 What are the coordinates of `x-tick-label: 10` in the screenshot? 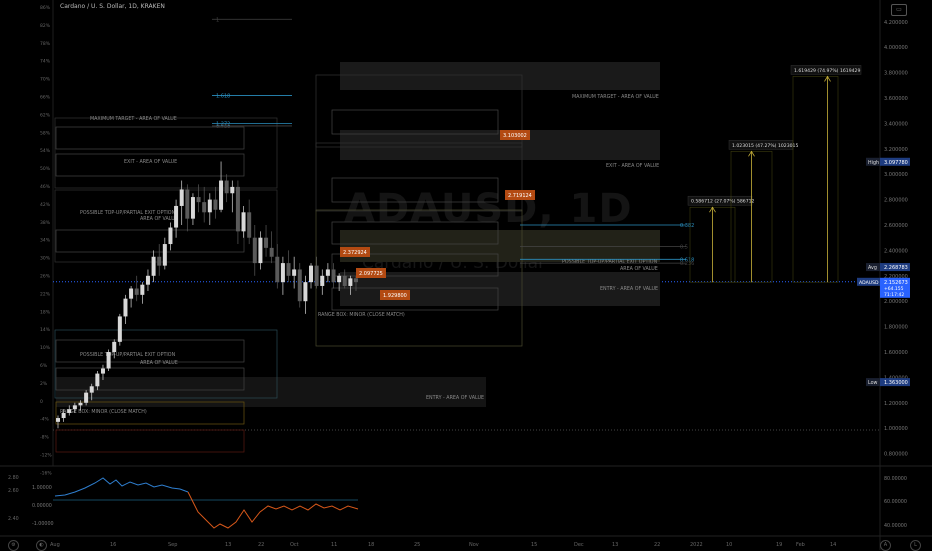 It's located at (729, 545).